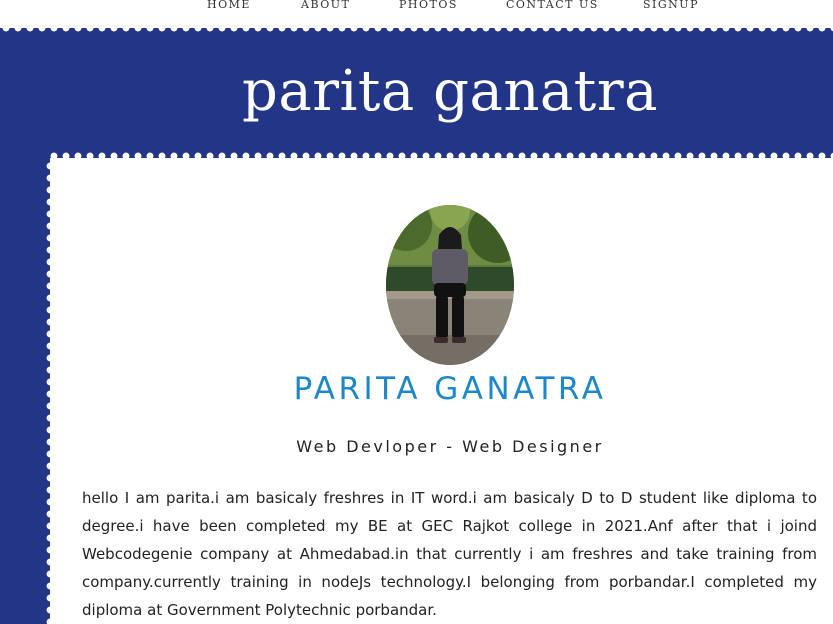  Describe the element at coordinates (552, 5) in the screenshot. I see `nav-link-contact-us: CONTACT US` at that location.